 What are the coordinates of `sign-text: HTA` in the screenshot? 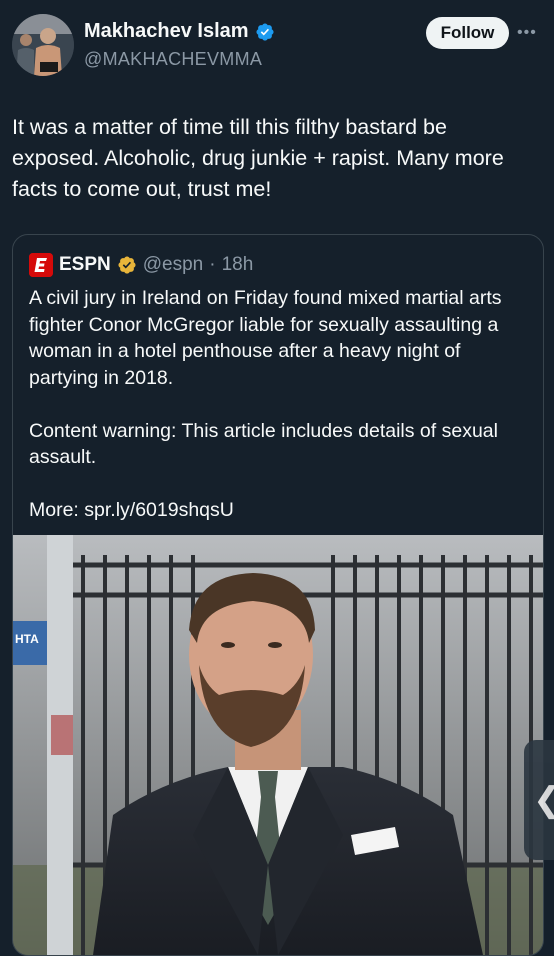 It's located at (27, 639).